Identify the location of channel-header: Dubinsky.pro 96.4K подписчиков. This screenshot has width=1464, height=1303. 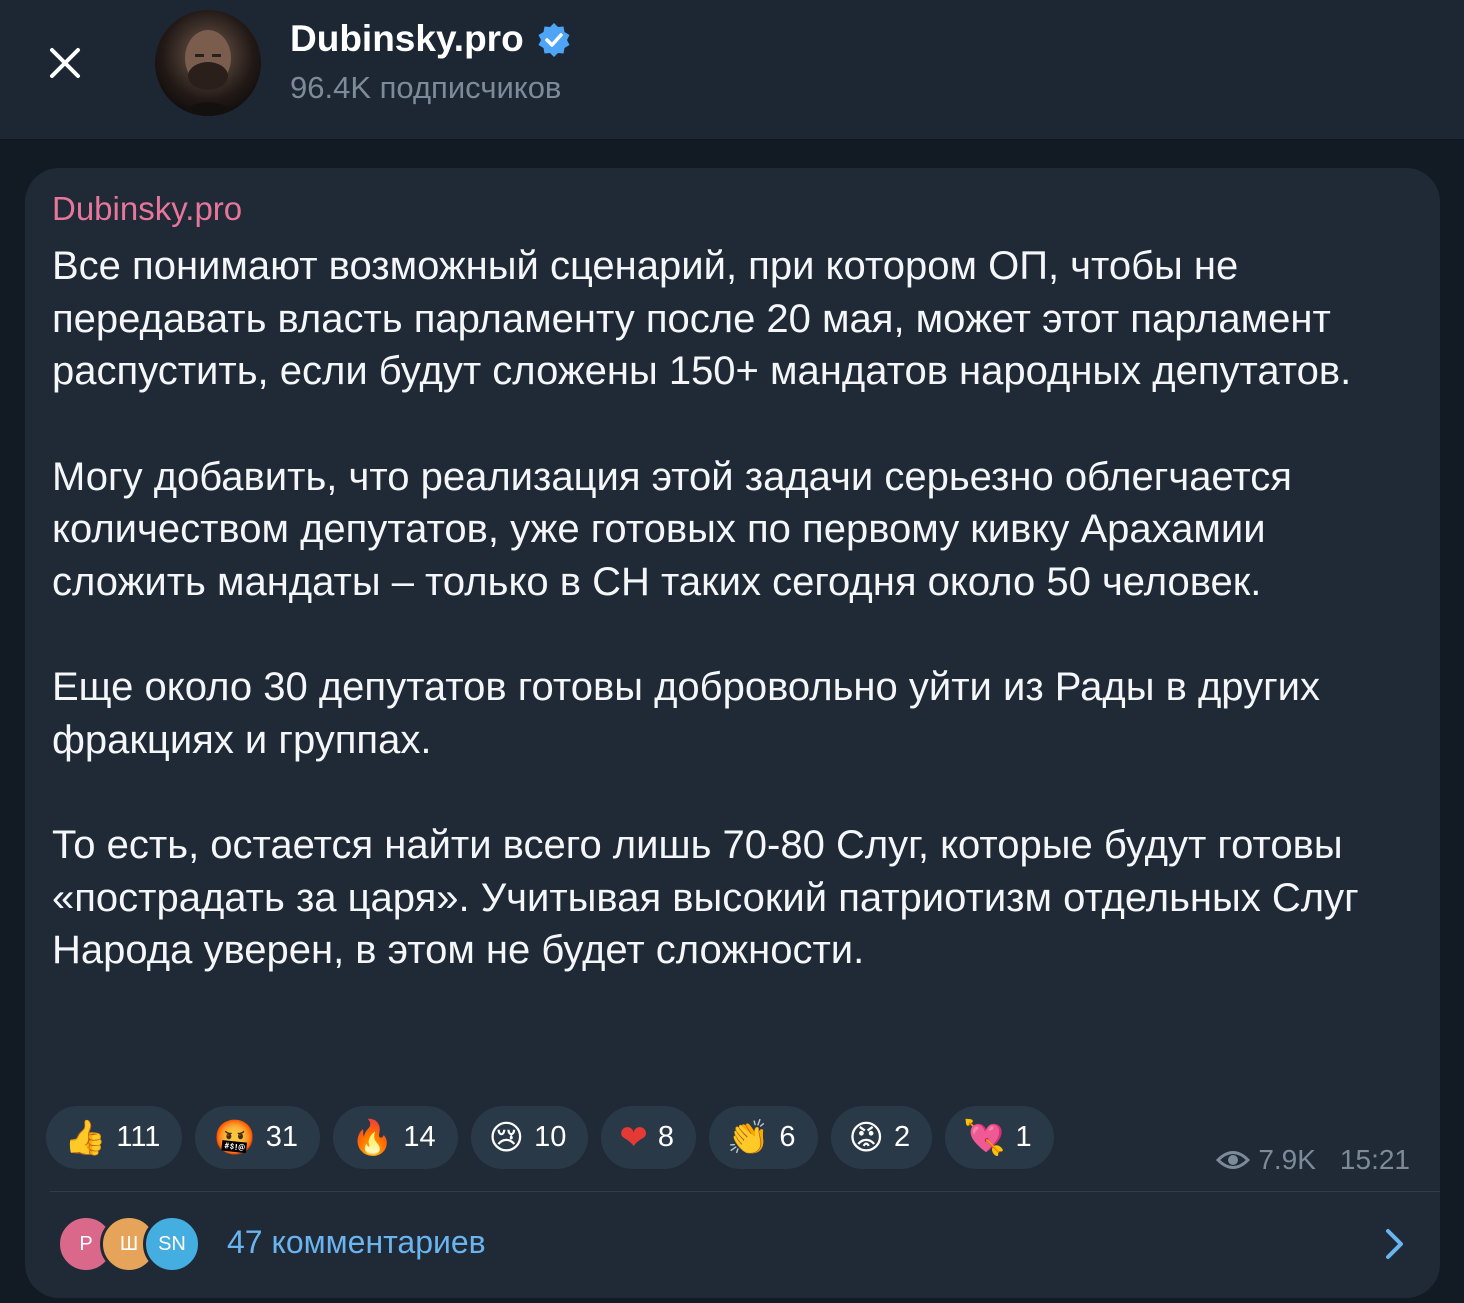
(732, 70).